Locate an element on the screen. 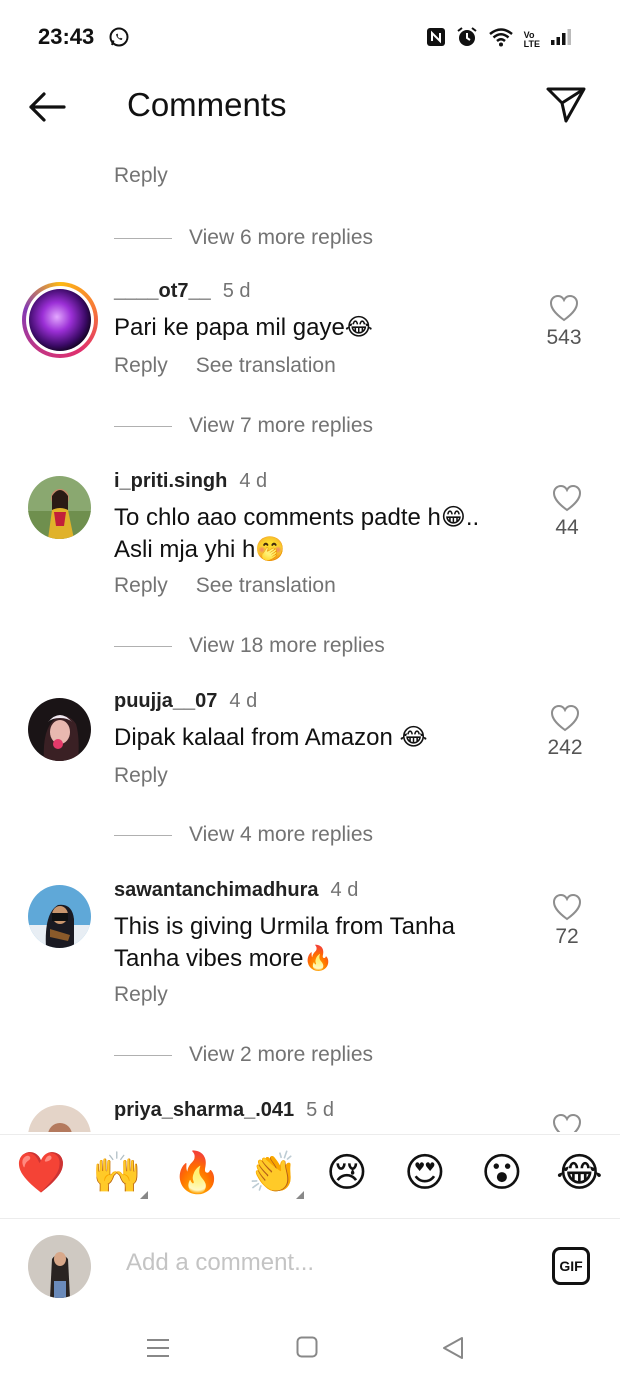 Image resolution: width=620 pixels, height=1386 pixels. share-button is located at coordinates (566, 104).